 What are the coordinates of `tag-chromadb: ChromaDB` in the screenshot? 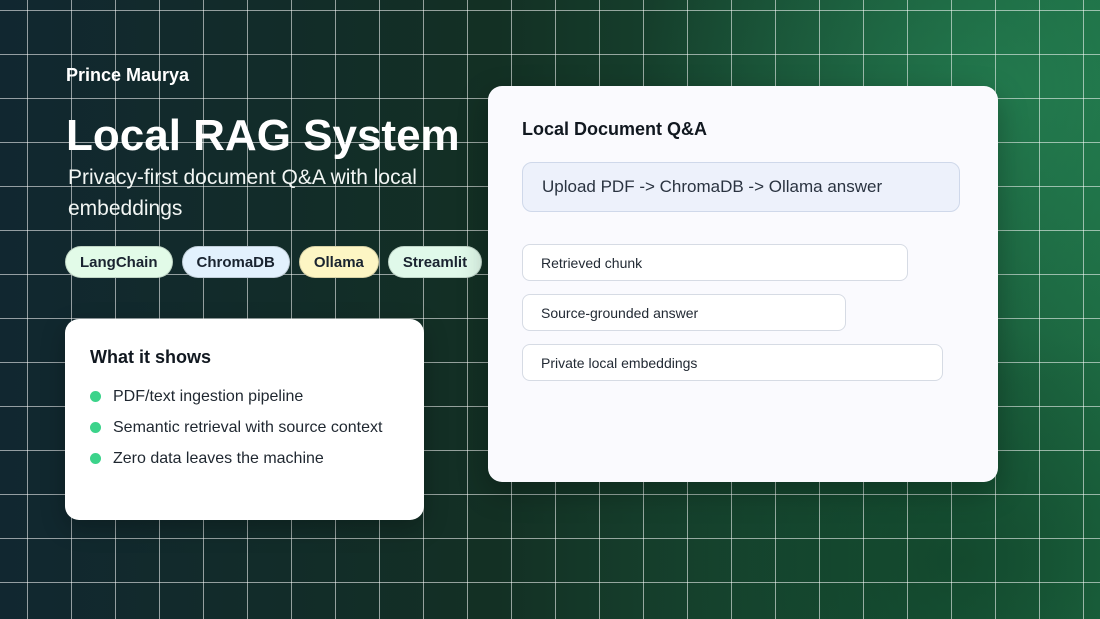 It's located at (235, 262).